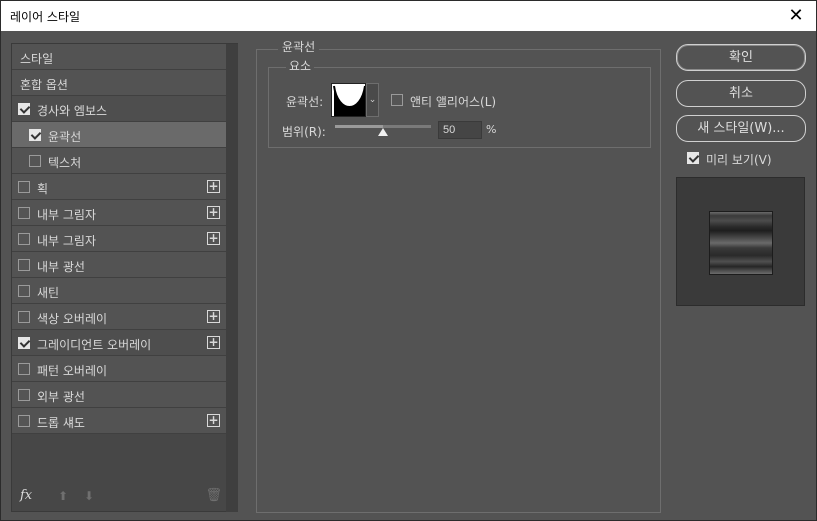  I want to click on sidebar-item-label: 드롭 섀도, so click(61, 423).